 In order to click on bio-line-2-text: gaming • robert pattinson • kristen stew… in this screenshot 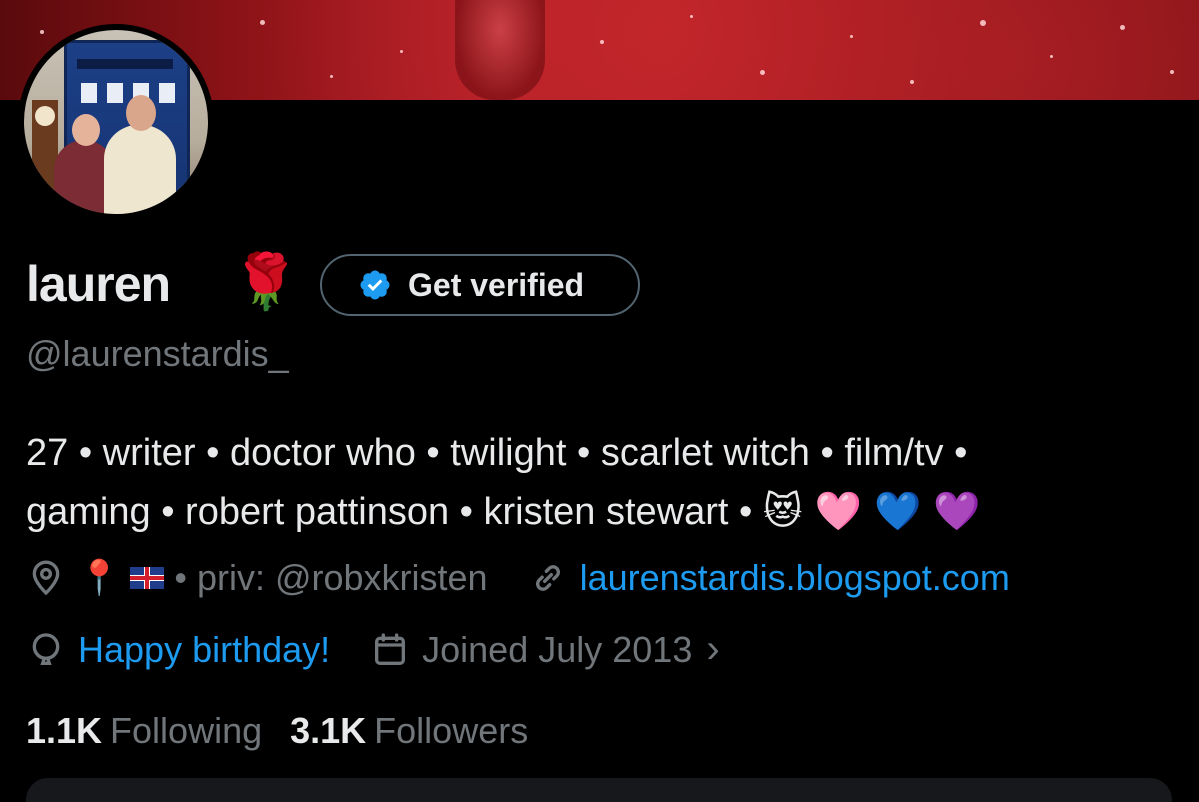, I will do `click(394, 512)`.